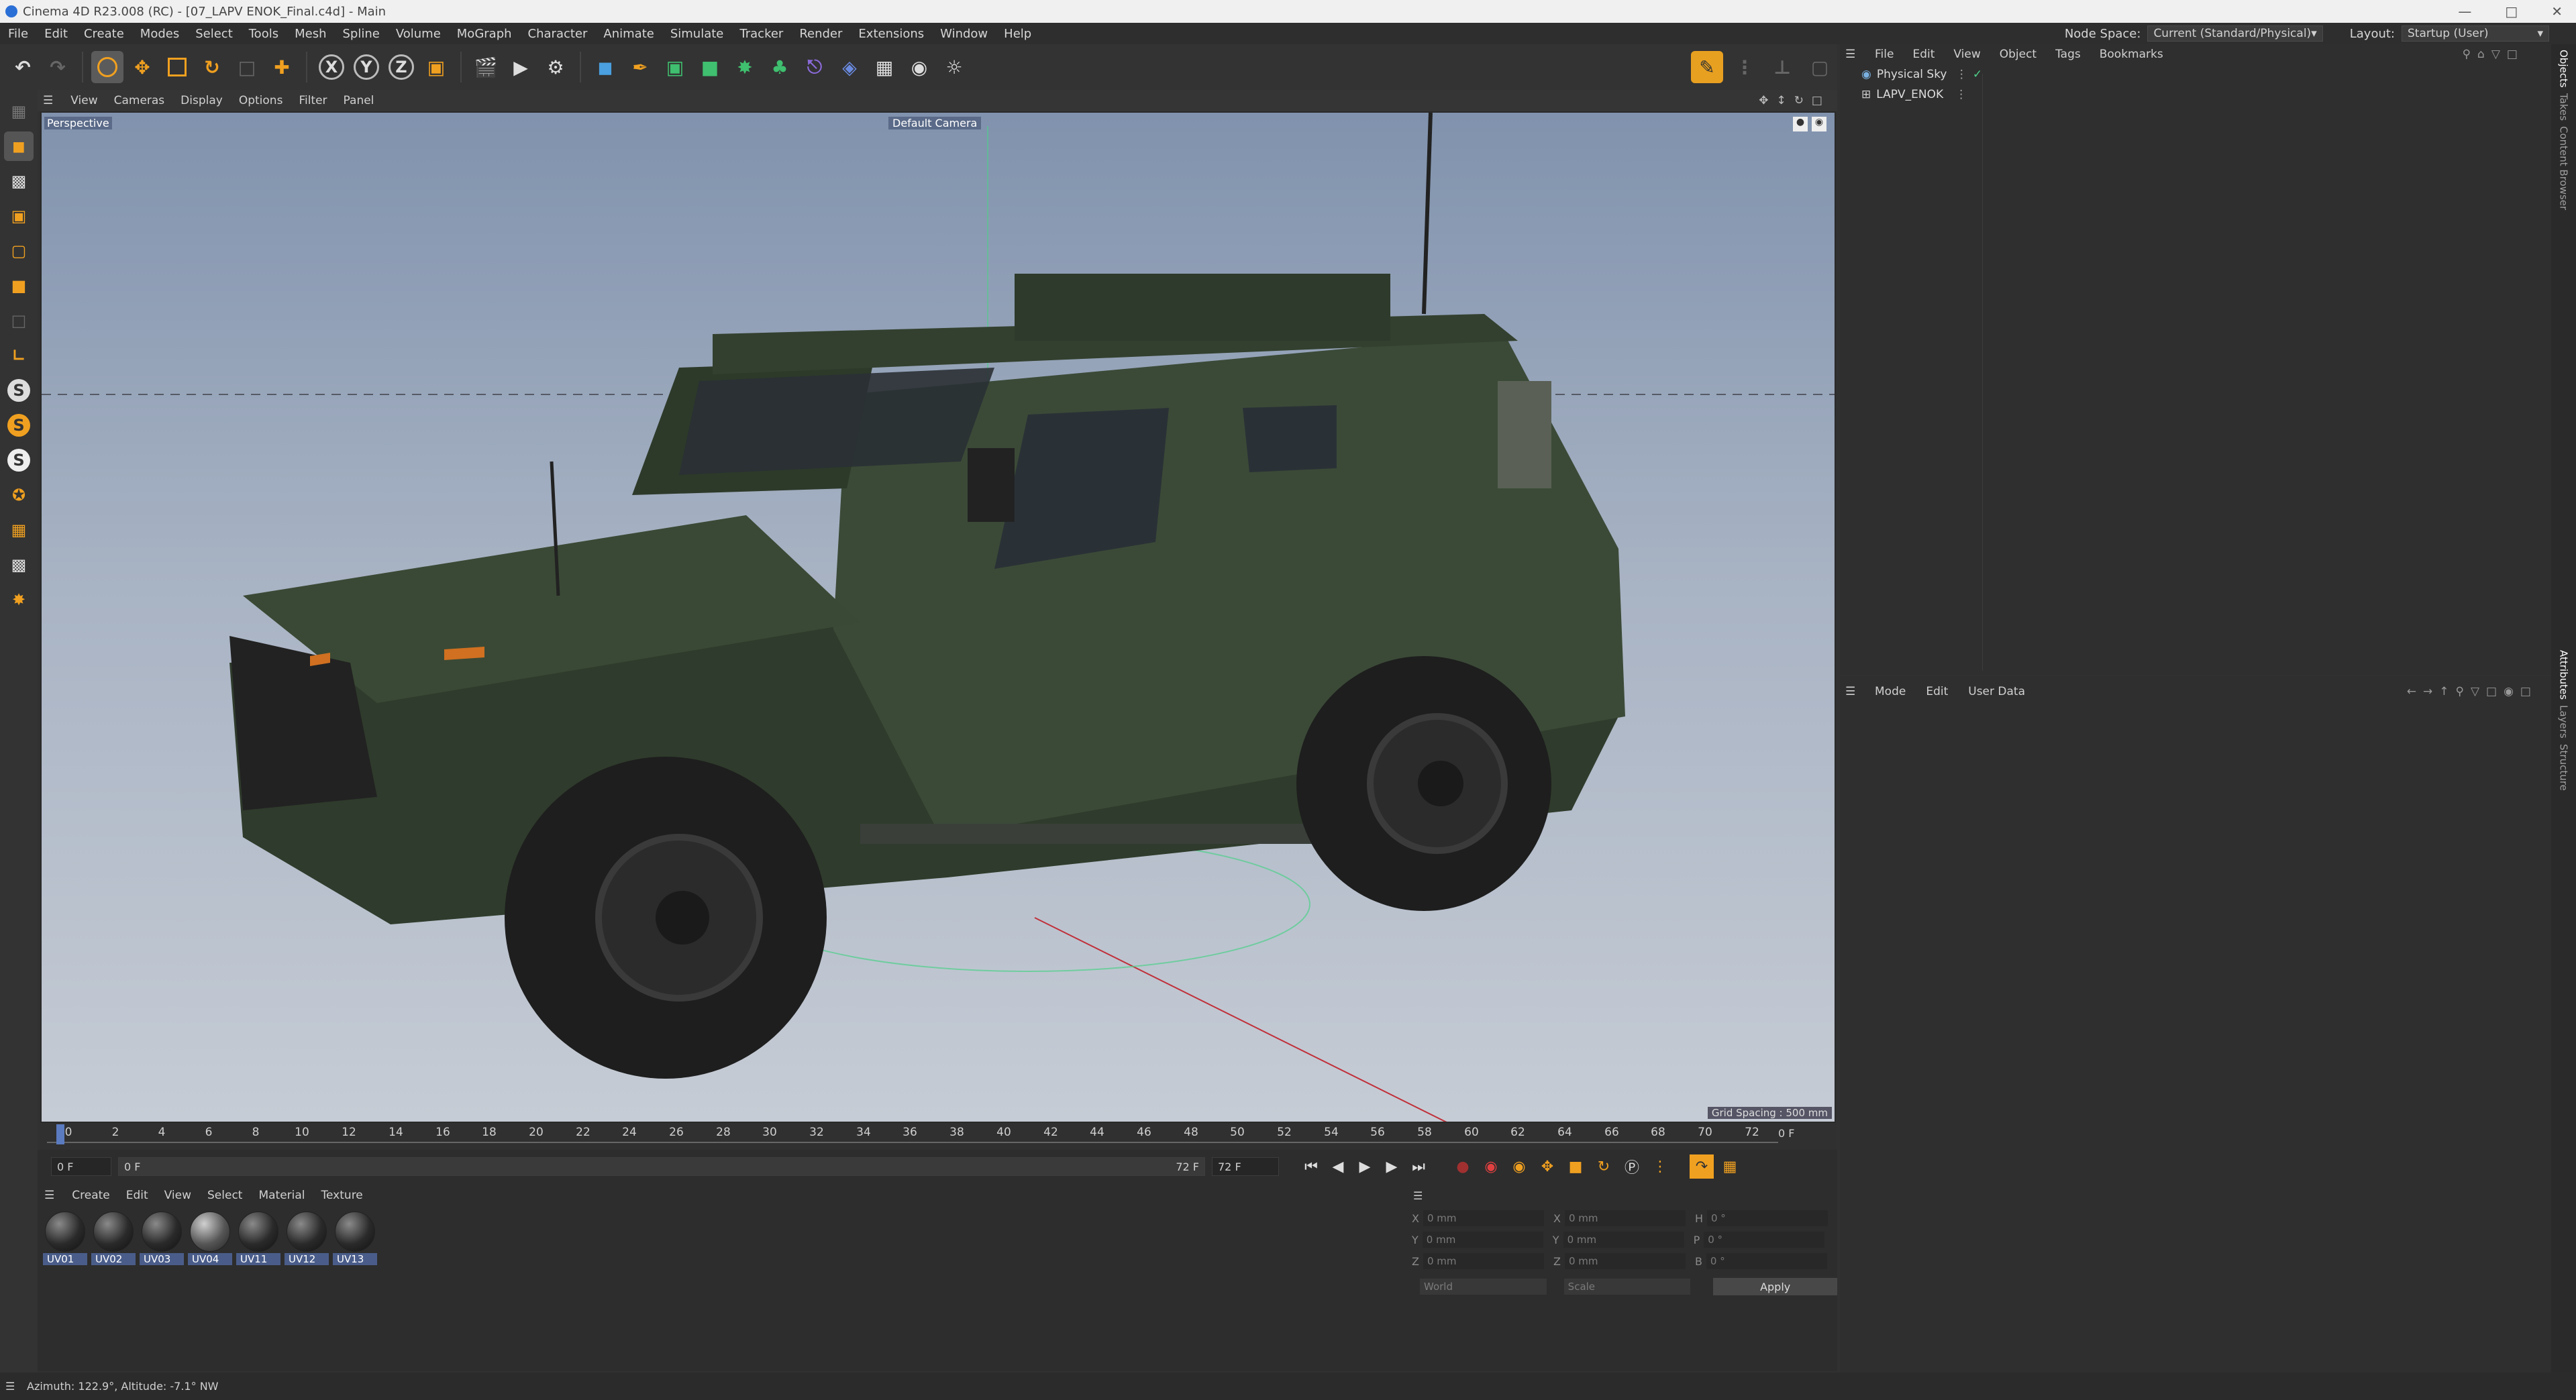  What do you see at coordinates (310, 34) in the screenshot?
I see `menu-mesh: Mesh` at bounding box center [310, 34].